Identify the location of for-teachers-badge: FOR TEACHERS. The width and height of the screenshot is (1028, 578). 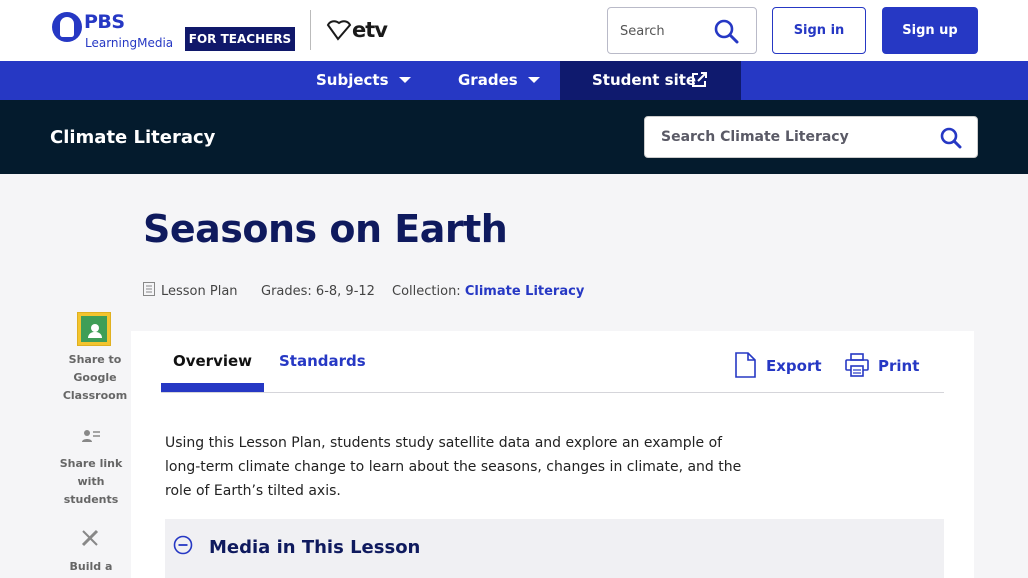
(240, 39).